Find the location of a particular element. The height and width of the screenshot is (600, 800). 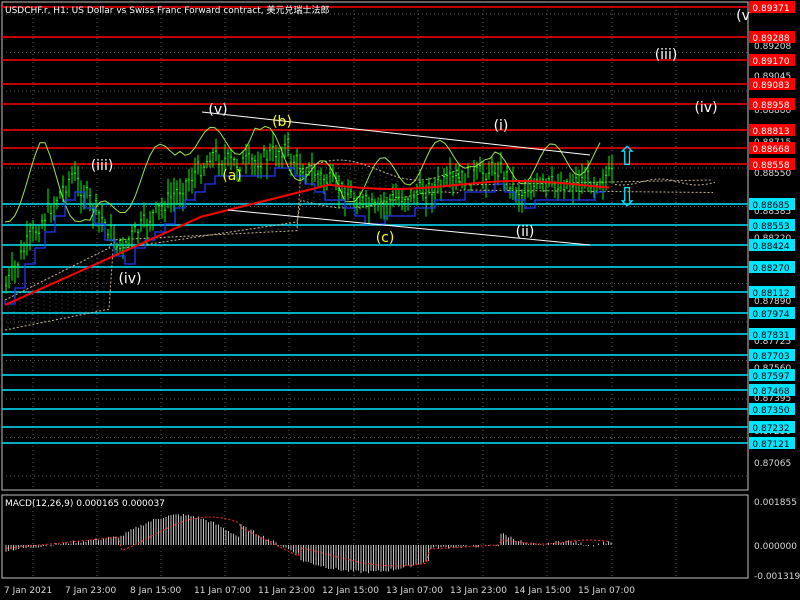

cyan-level-label: 0.87350 is located at coordinates (770, 411).